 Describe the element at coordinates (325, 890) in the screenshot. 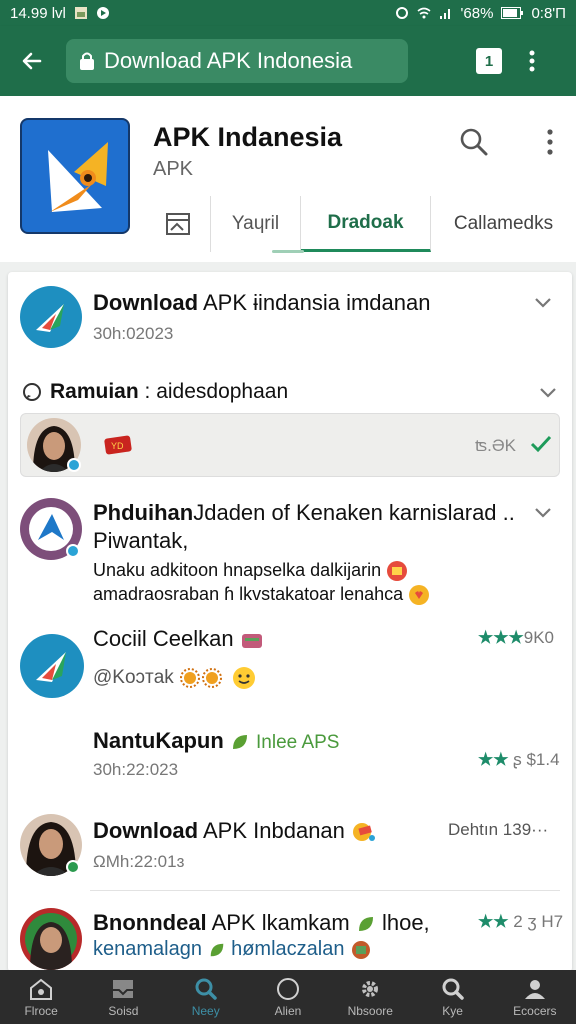

I see `divider` at that location.